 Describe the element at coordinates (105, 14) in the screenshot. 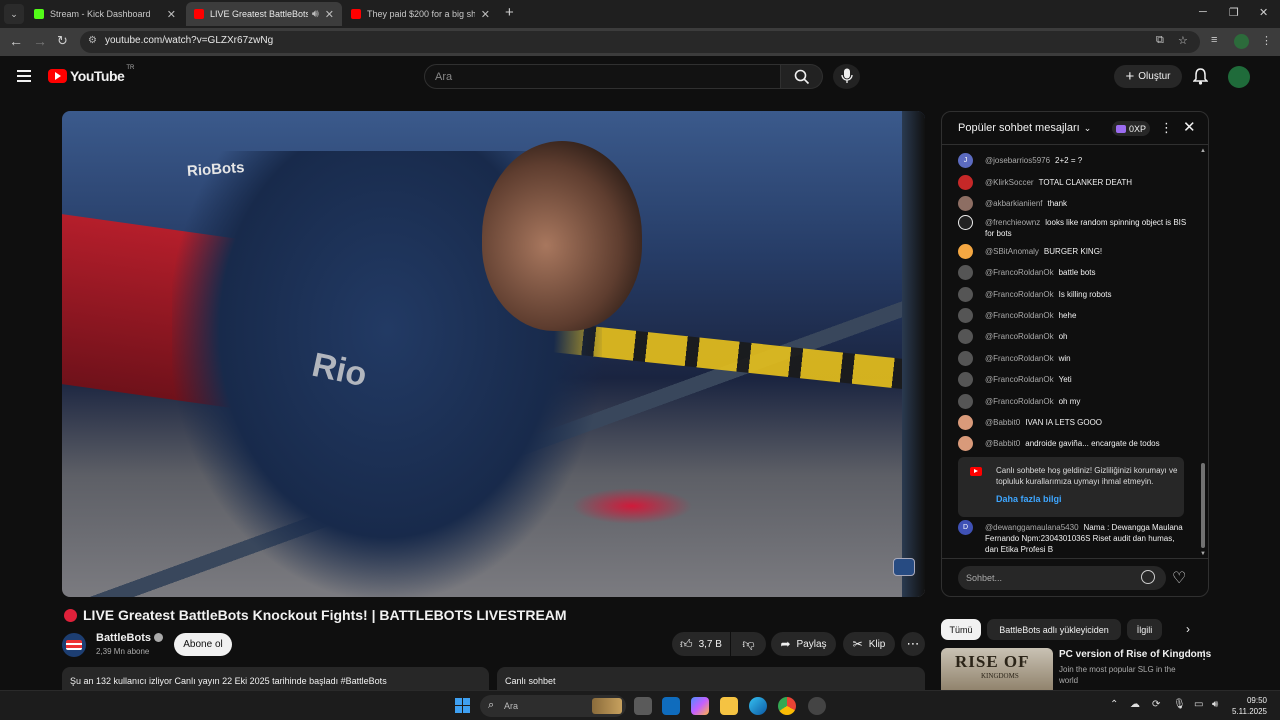

I see `tab-kick-dashboard: Stream - Kick Dashboard ✕` at that location.